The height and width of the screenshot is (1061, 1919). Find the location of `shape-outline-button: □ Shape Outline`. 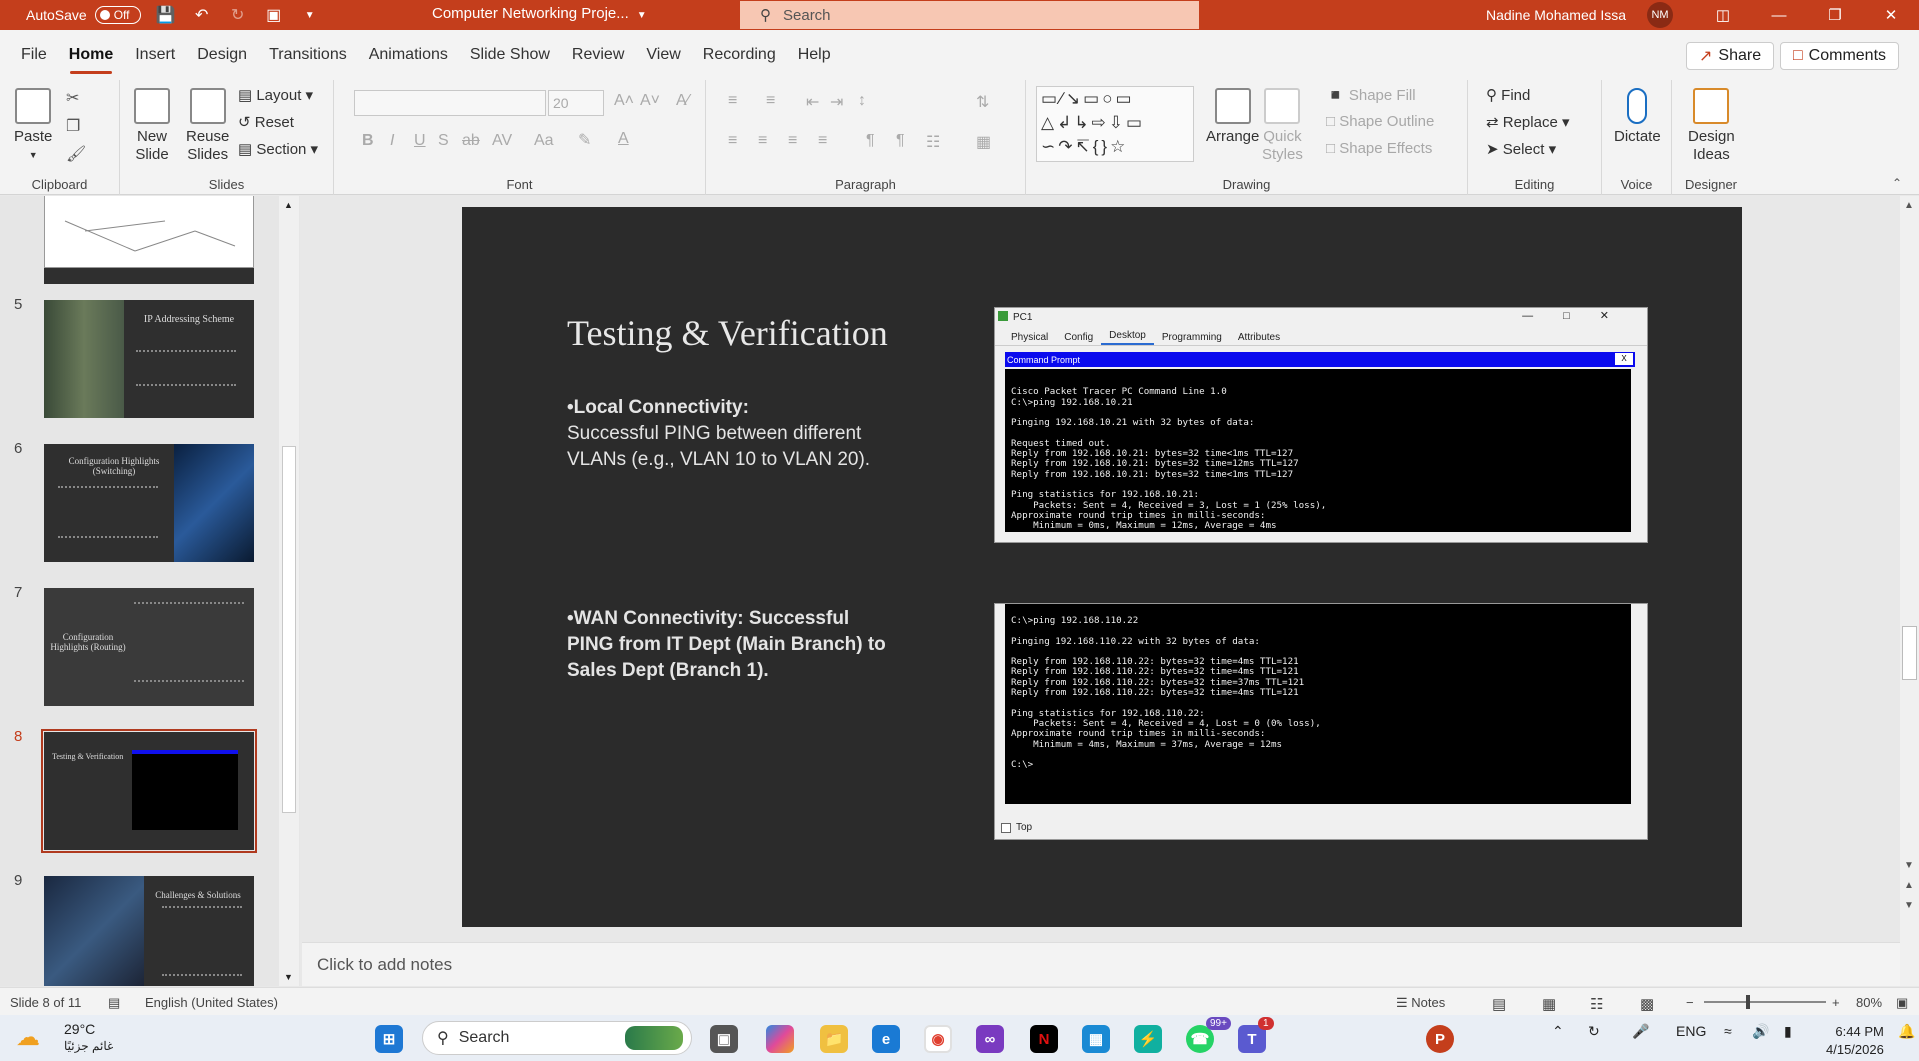

shape-outline-button: □ Shape Outline is located at coordinates (1380, 121).